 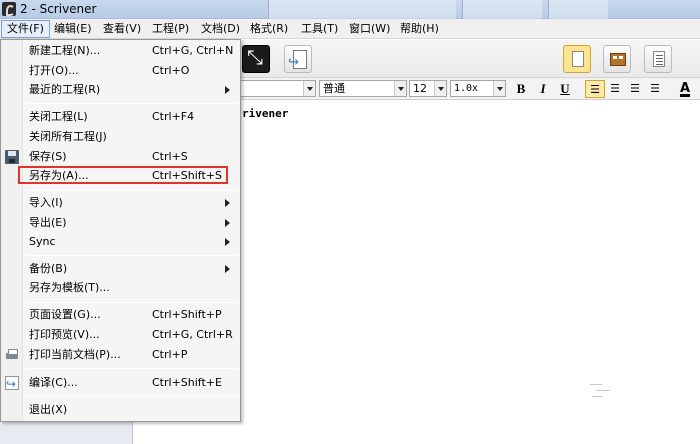 What do you see at coordinates (123, 175) in the screenshot?
I see `highlight-annotation-box` at bounding box center [123, 175].